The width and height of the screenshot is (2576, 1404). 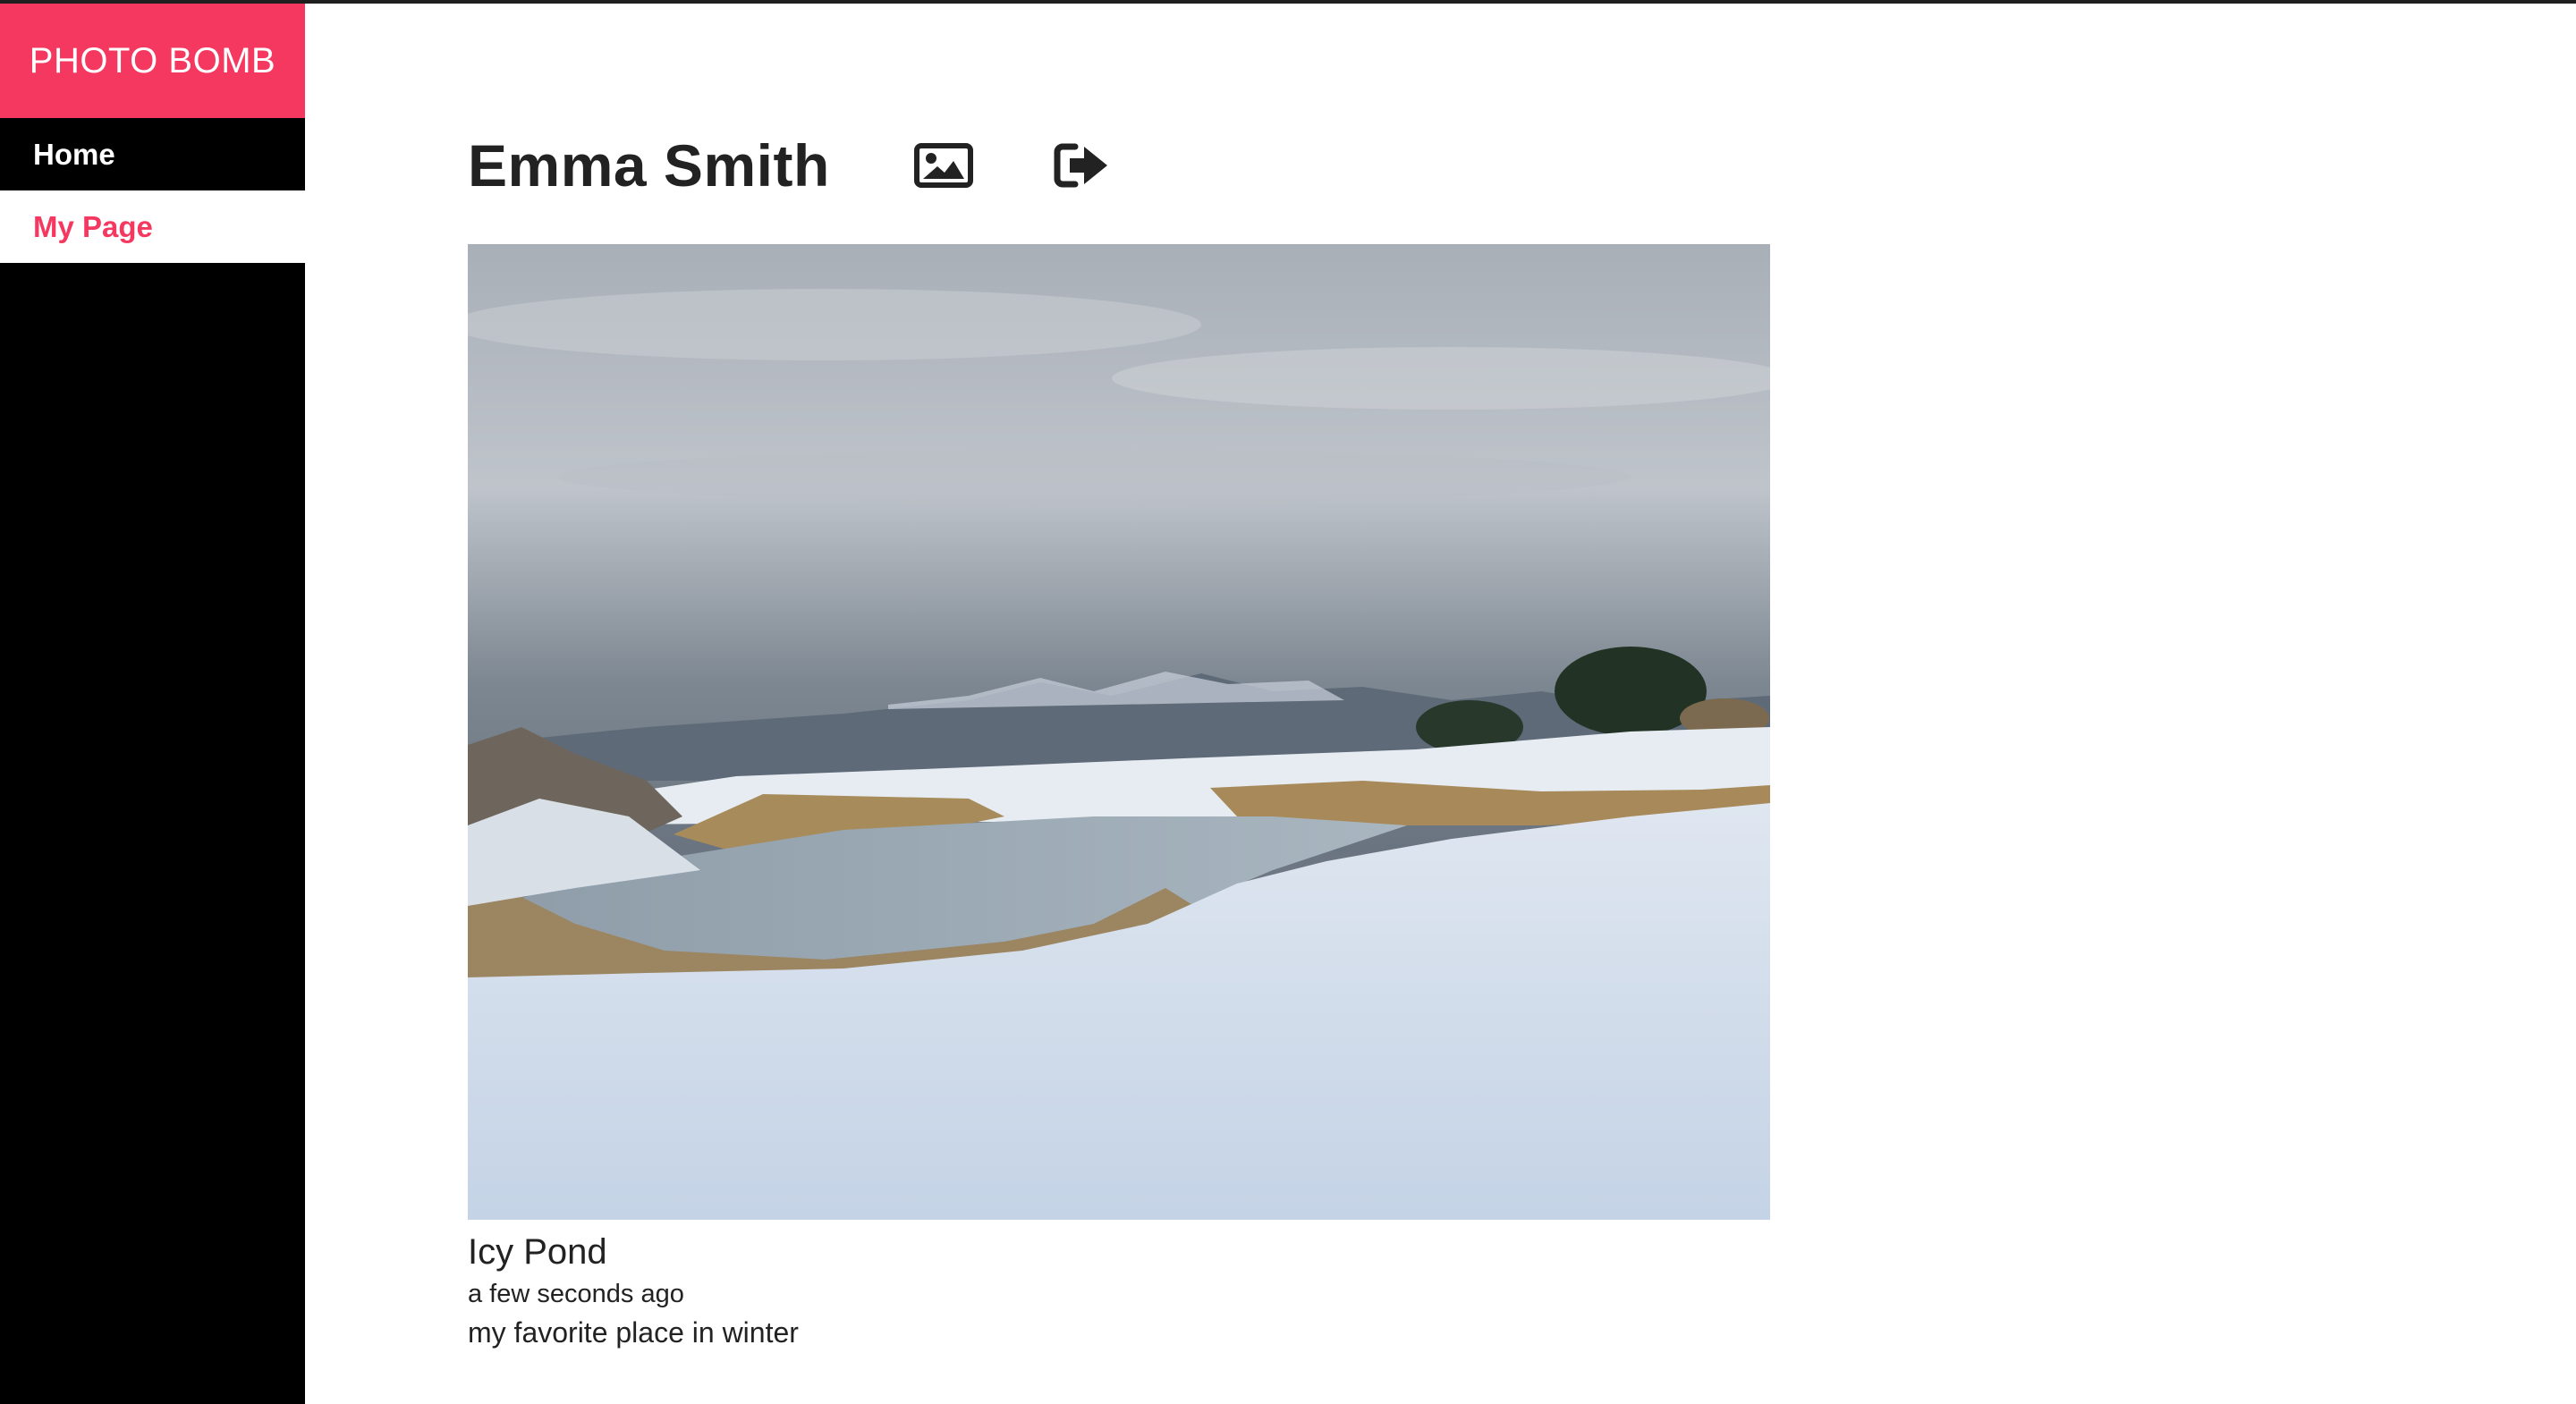 What do you see at coordinates (152, 154) in the screenshot?
I see `sidebar-item-home: Home` at bounding box center [152, 154].